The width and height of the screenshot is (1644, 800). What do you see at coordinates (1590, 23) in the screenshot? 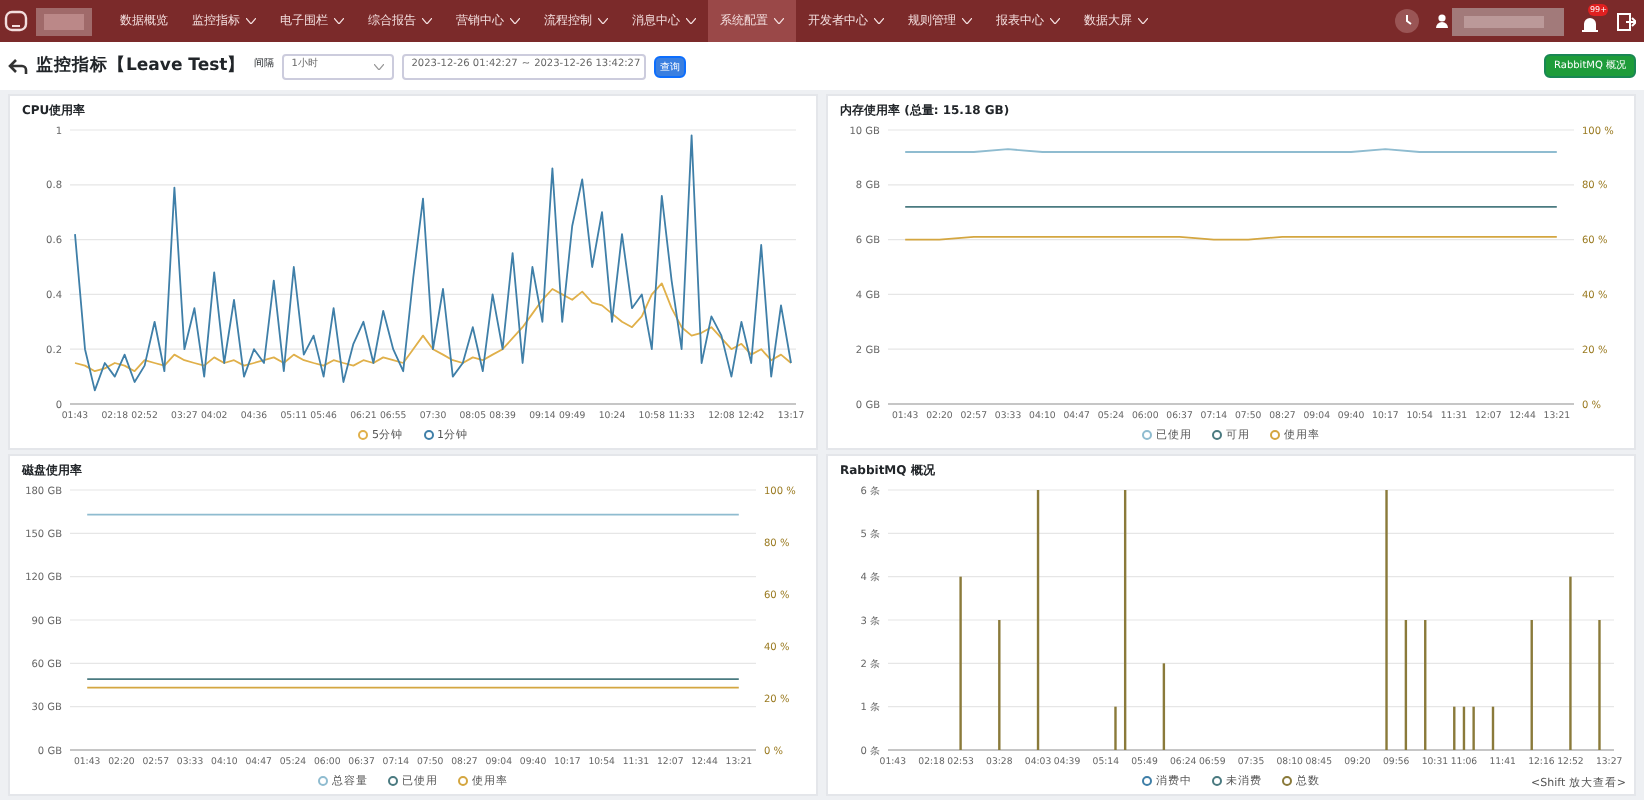
I see `bell-icon` at bounding box center [1590, 23].